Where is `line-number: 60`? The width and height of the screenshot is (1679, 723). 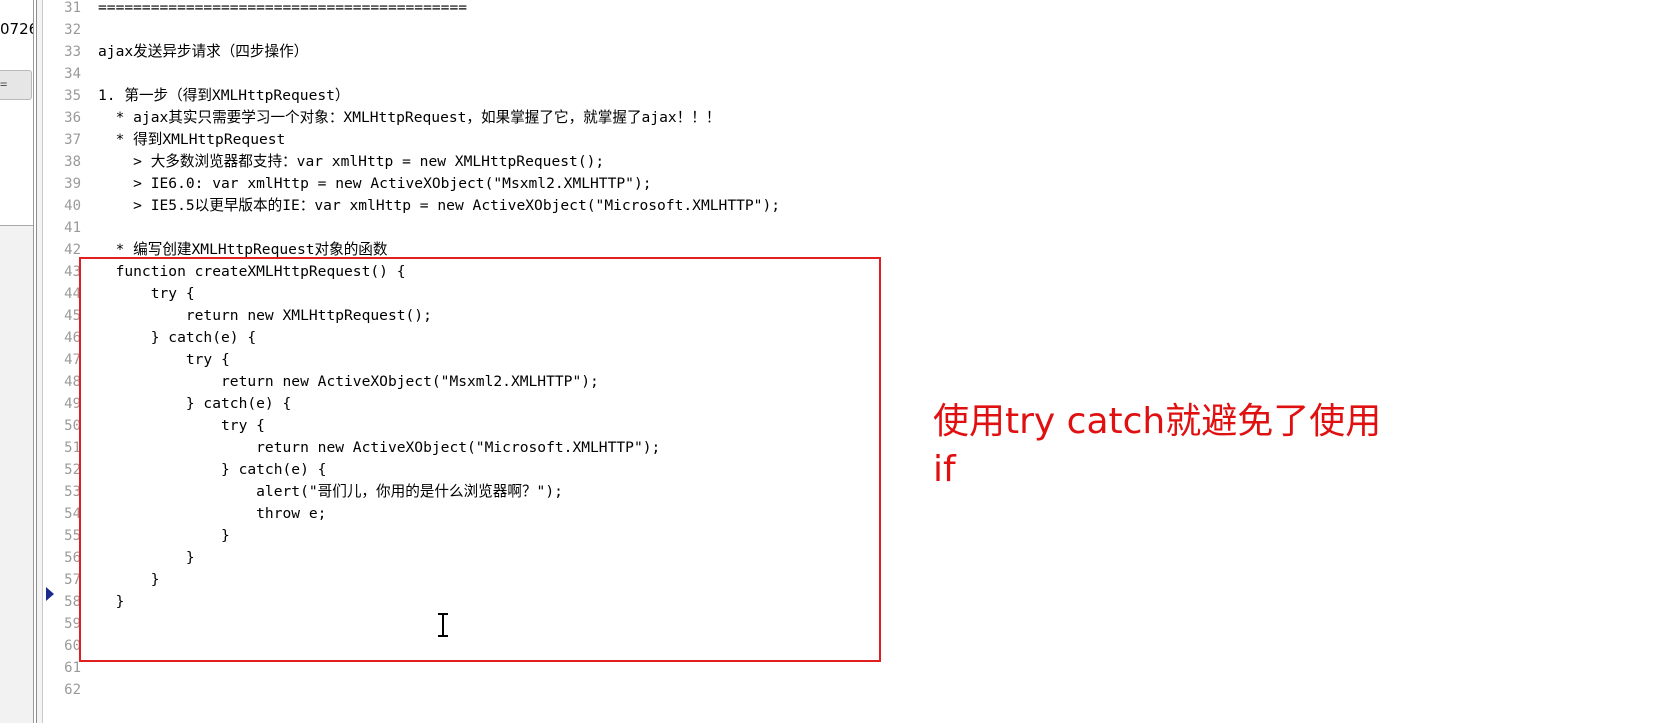
line-number: 60 is located at coordinates (72, 646).